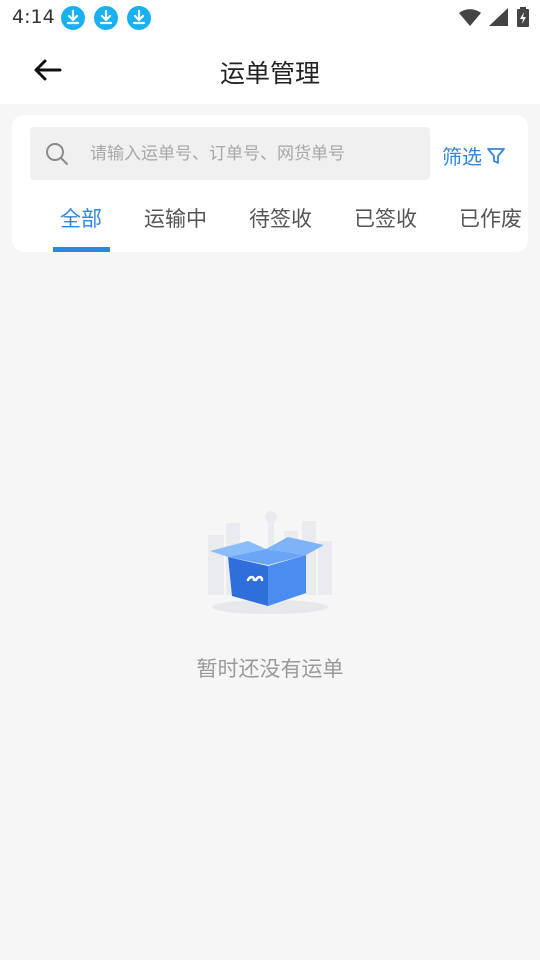 The width and height of the screenshot is (540, 960). I want to click on active-tab-indicator, so click(81, 249).